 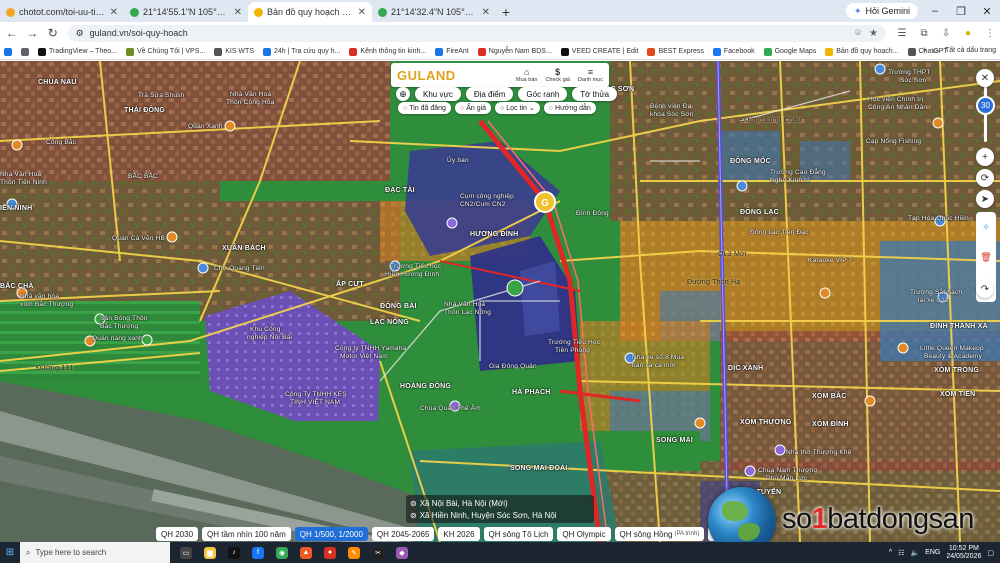 What do you see at coordinates (177, 534) in the screenshot?
I see `planning-layer-tab: QH 2030` at bounding box center [177, 534].